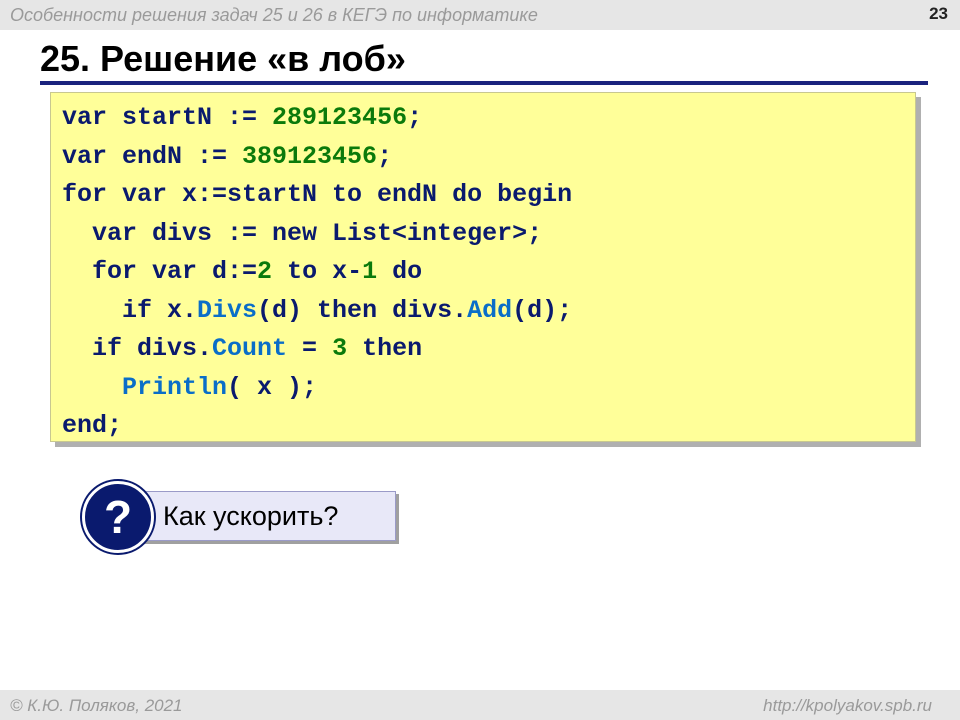  I want to click on page-number: 23, so click(938, 13).